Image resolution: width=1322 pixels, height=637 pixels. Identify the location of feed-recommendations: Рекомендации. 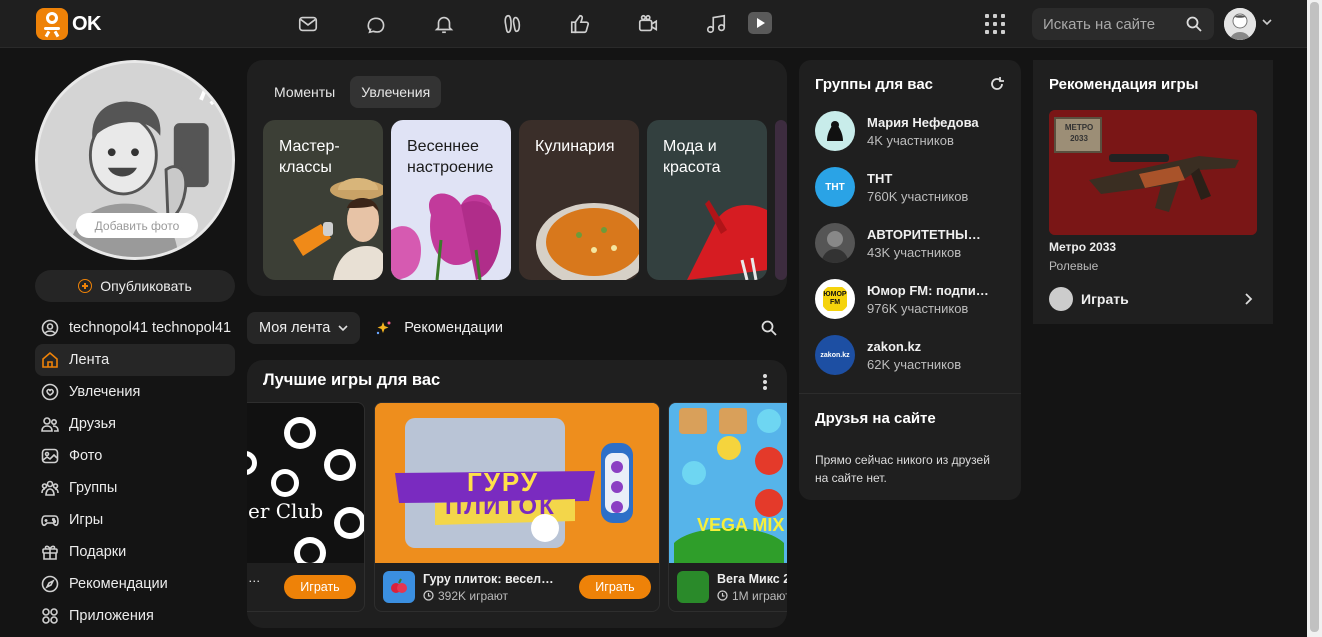
(439, 328).